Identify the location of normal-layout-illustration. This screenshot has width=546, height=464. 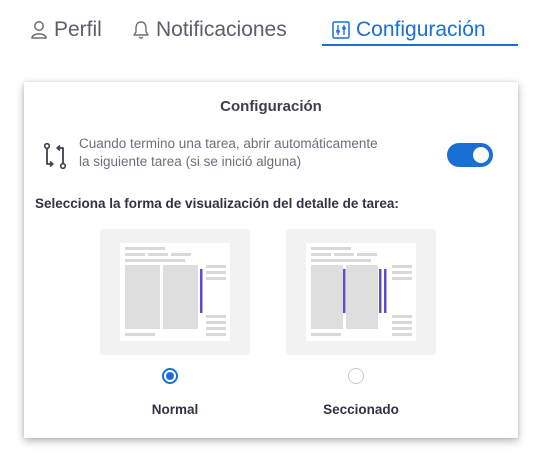
(175, 292).